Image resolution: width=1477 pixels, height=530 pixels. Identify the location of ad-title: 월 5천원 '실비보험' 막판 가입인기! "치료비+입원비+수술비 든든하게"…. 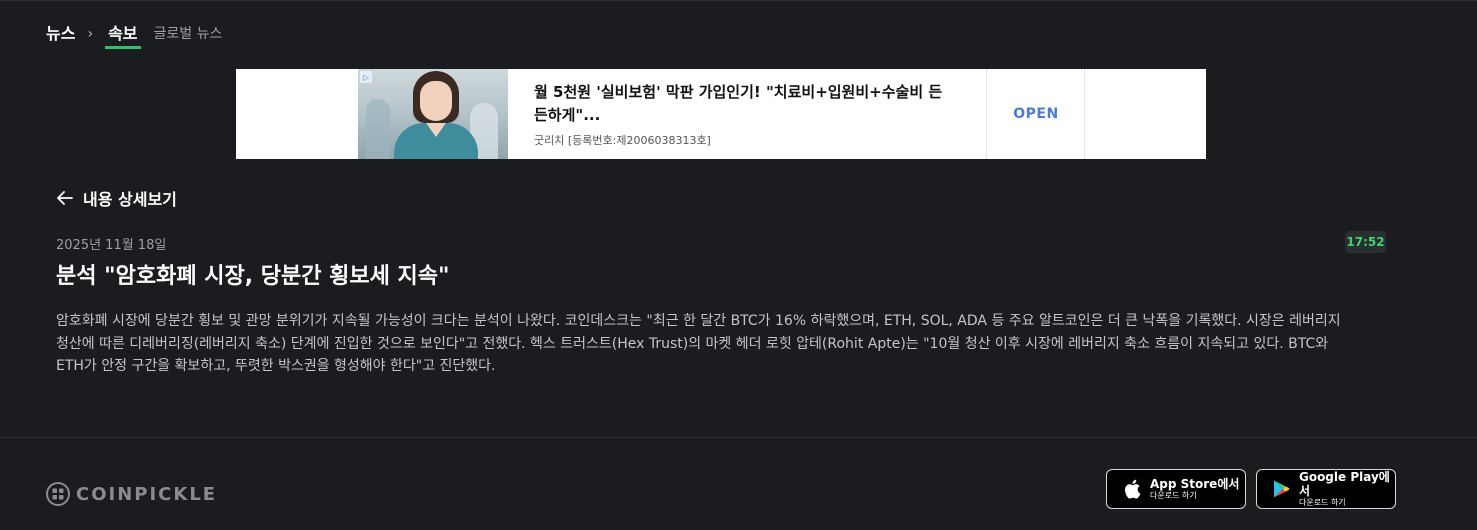
(744, 104).